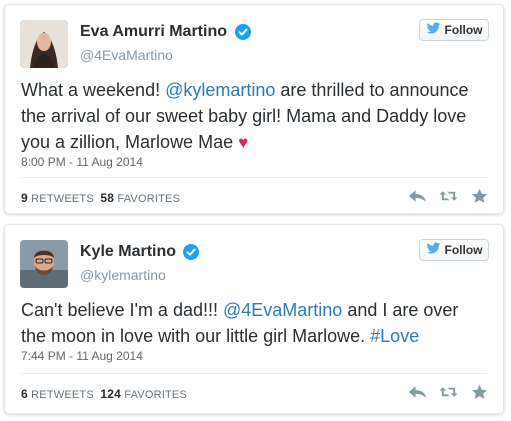  I want to click on tweet-timestamp: 7:44 PM - 11 Aug 2014, so click(82, 356).